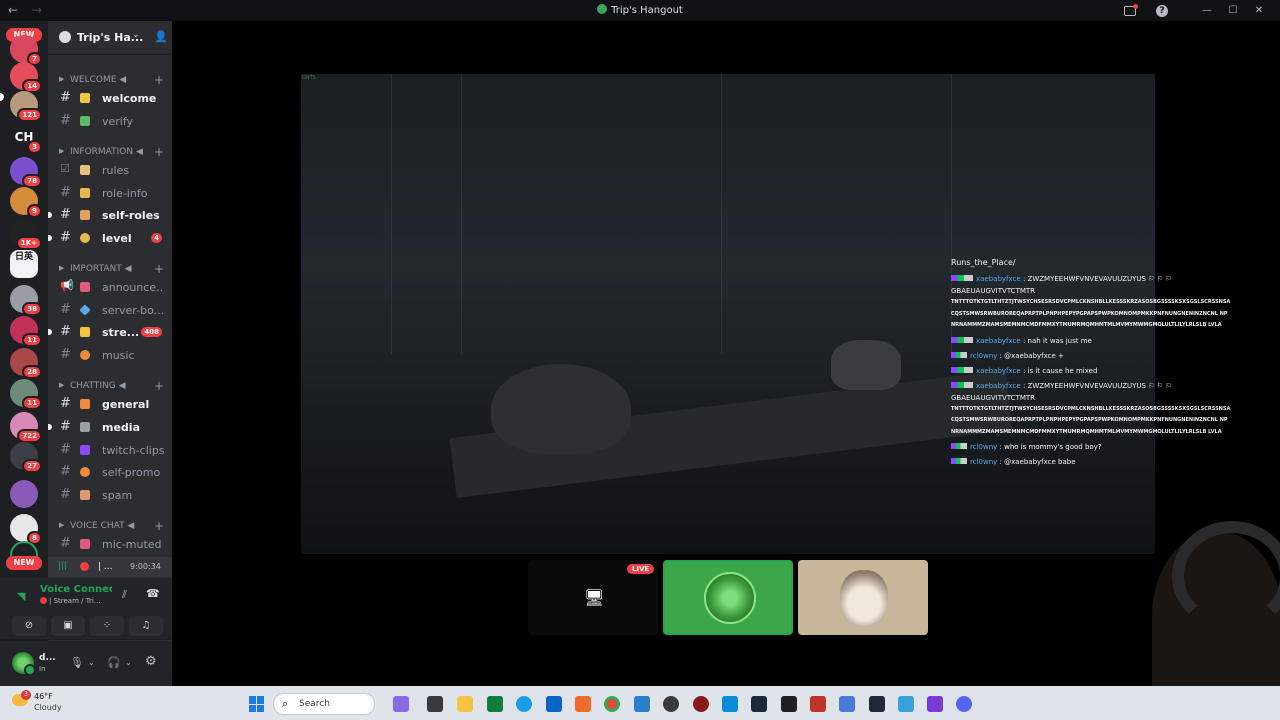 The height and width of the screenshot is (720, 1280). What do you see at coordinates (108, 215) in the screenshot?
I see `channel-self-roles: # self-roles` at bounding box center [108, 215].